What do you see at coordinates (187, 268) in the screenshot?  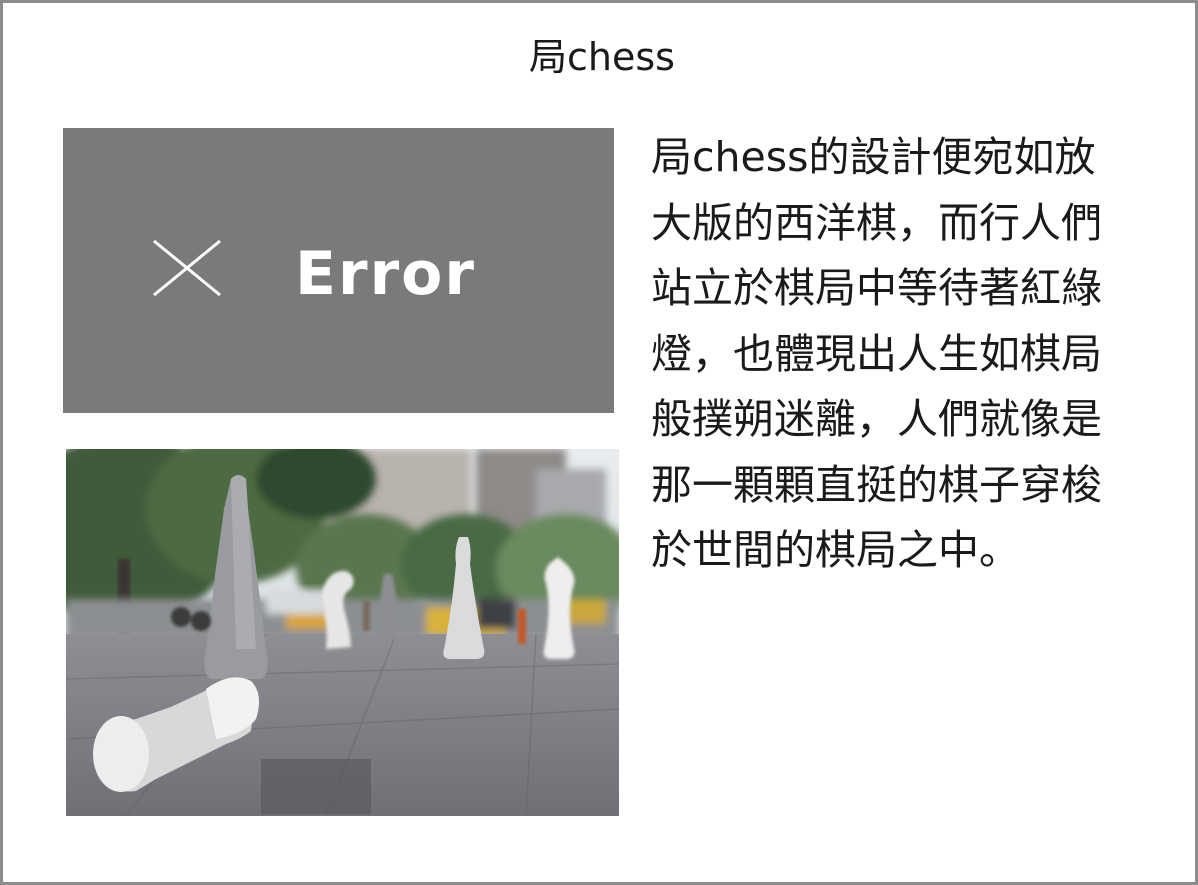 I see `close-icon` at bounding box center [187, 268].